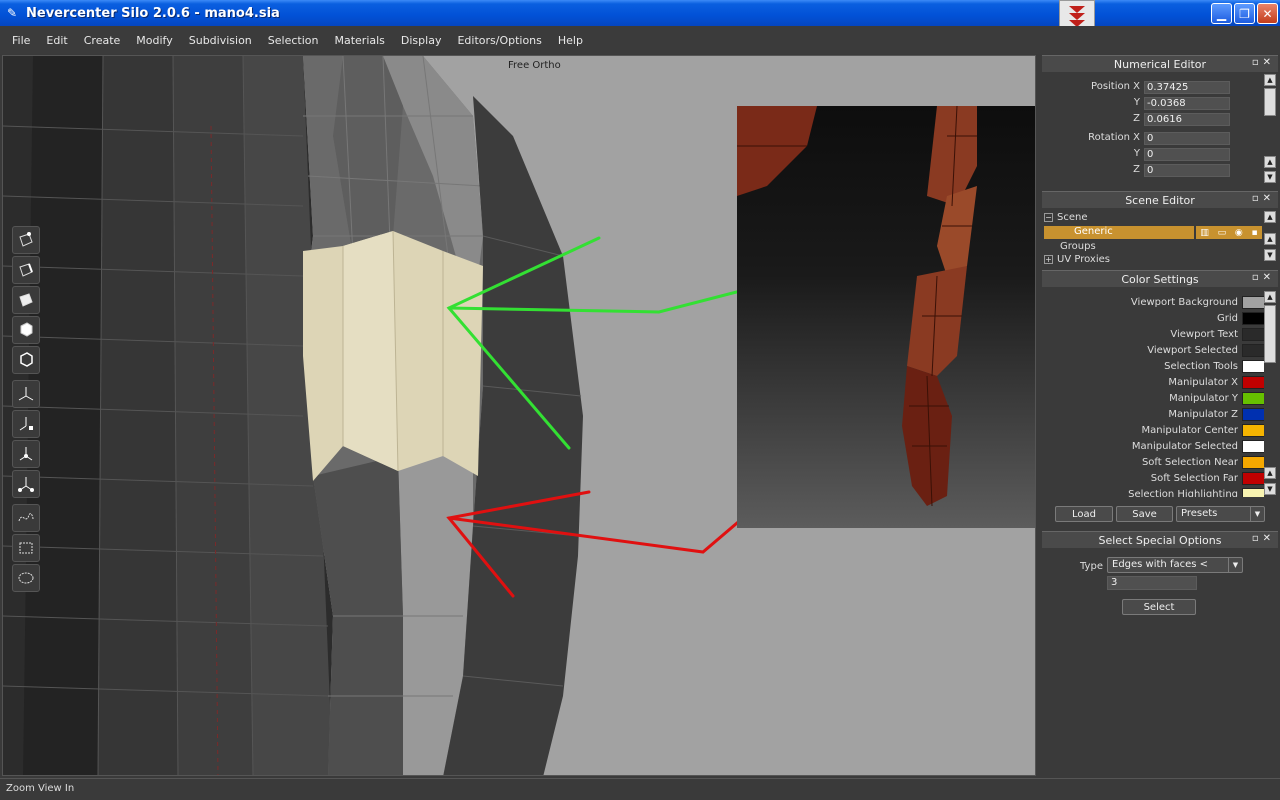 The height and width of the screenshot is (800, 1280). Describe the element at coordinates (1136, 169) in the screenshot. I see `rotation-z-label: Z` at that location.